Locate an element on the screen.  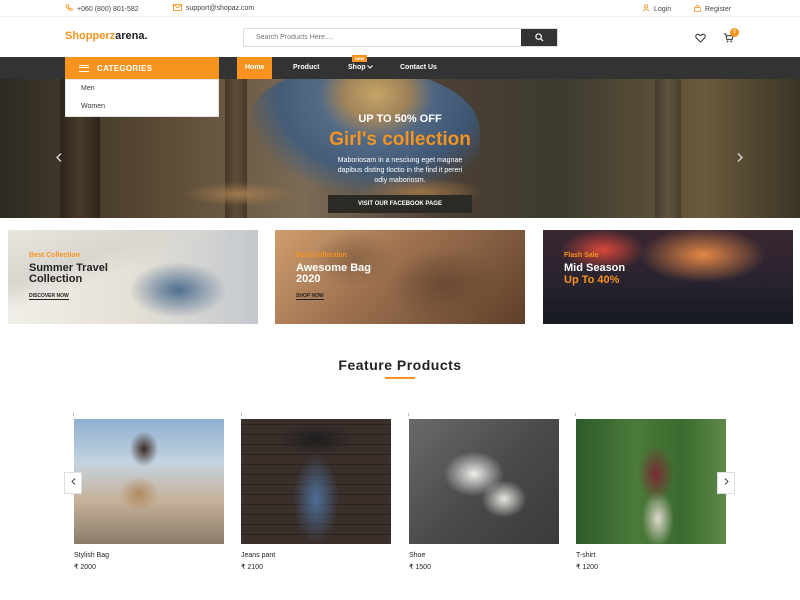
phone-icon is located at coordinates (69, 9).